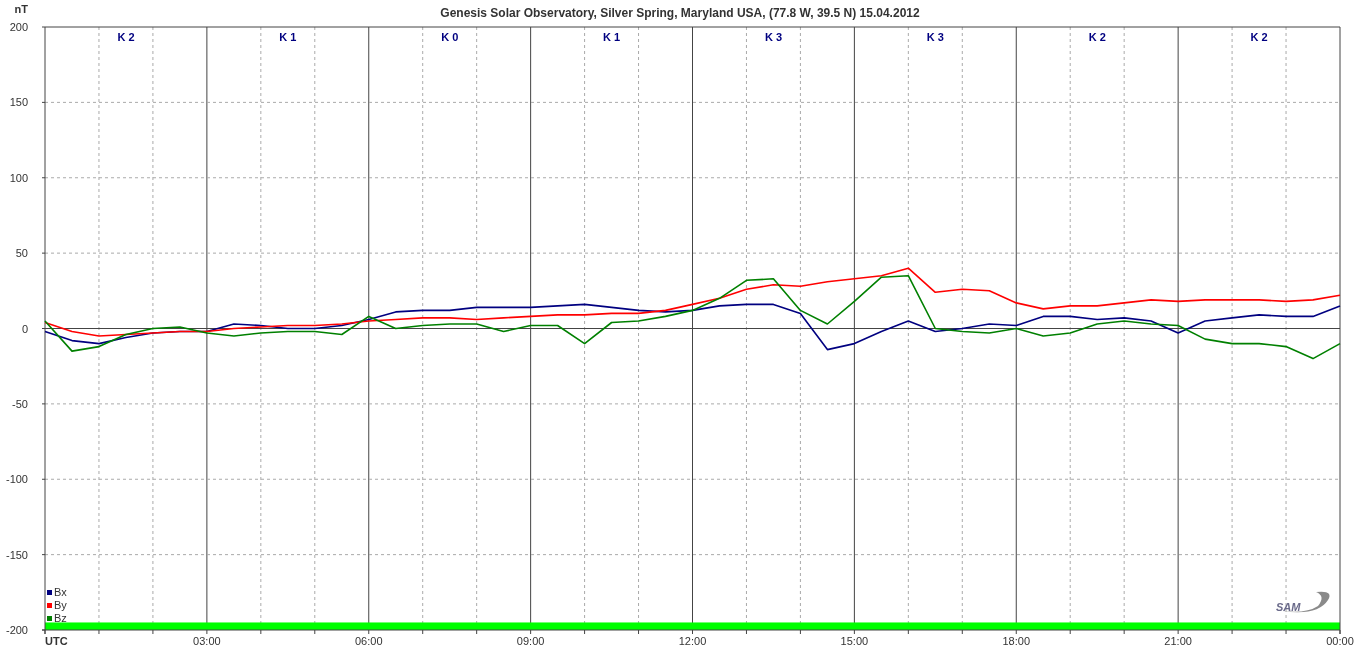 The width and height of the screenshot is (1360, 657). I want to click on y-axis-label: nT, so click(21, 9).